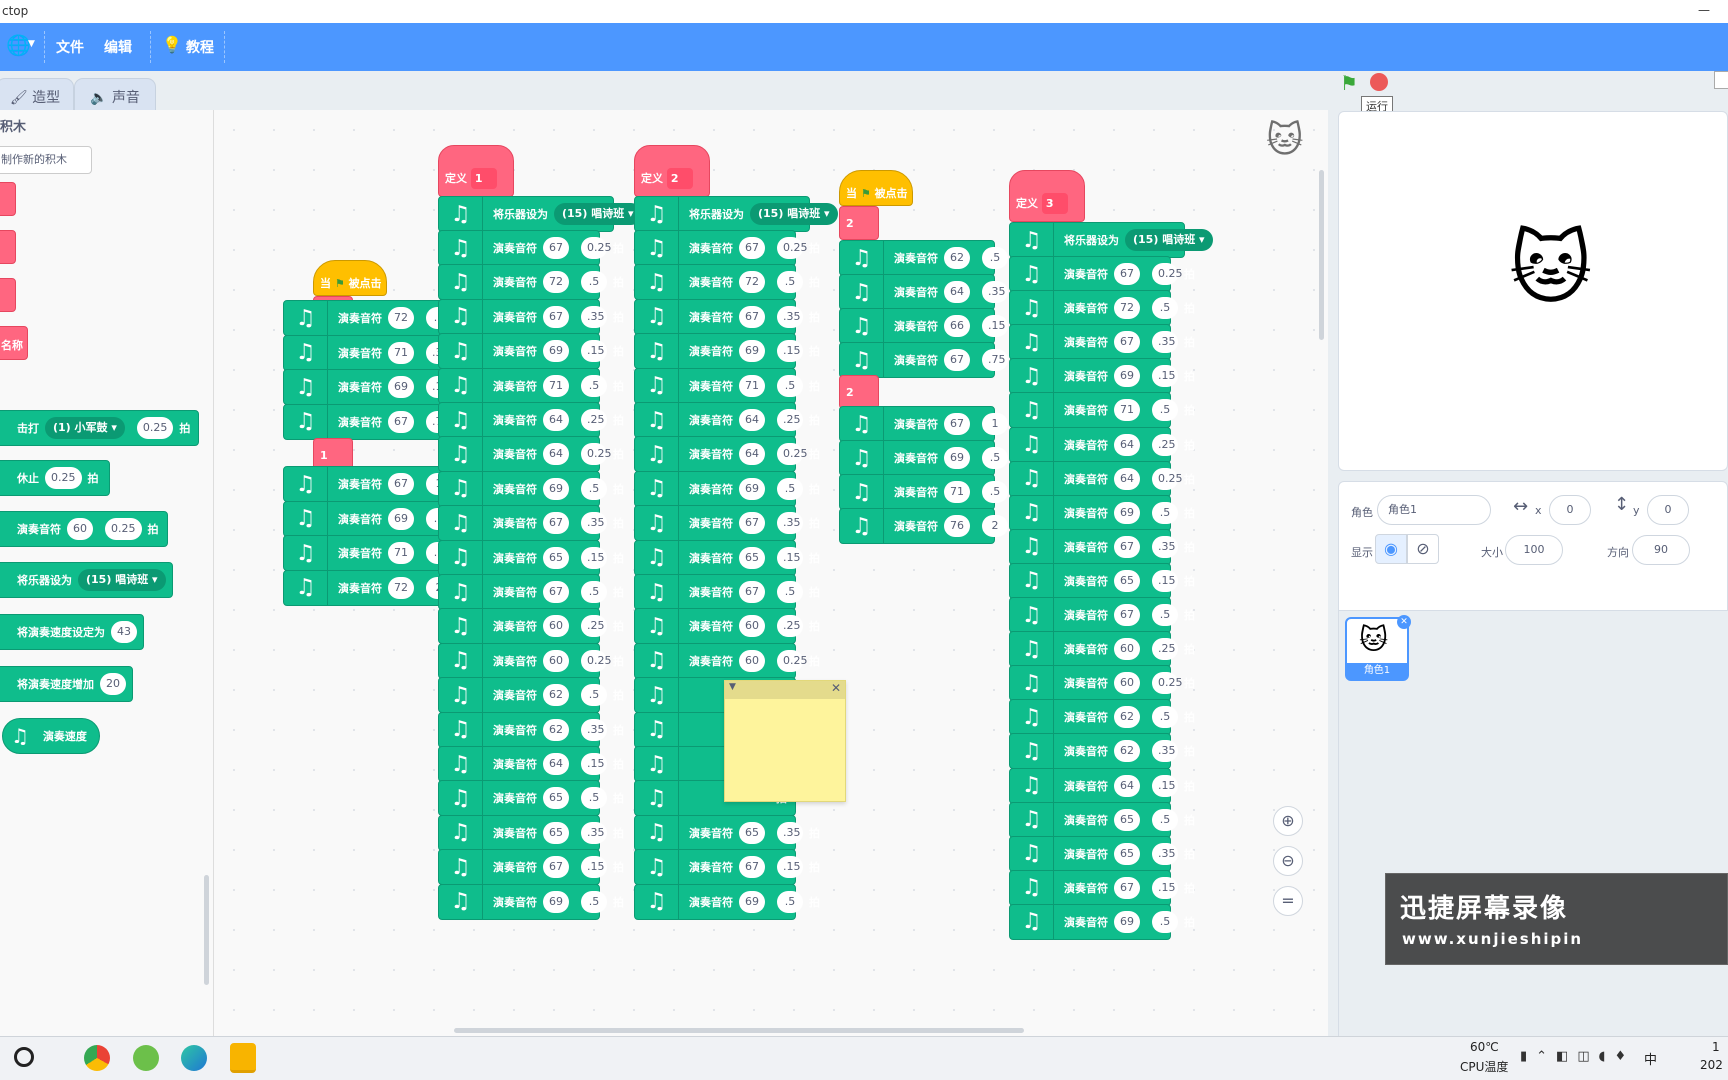 Image resolution: width=1728 pixels, height=1080 pixels. What do you see at coordinates (1704, 10) in the screenshot?
I see `minimize-button: —` at bounding box center [1704, 10].